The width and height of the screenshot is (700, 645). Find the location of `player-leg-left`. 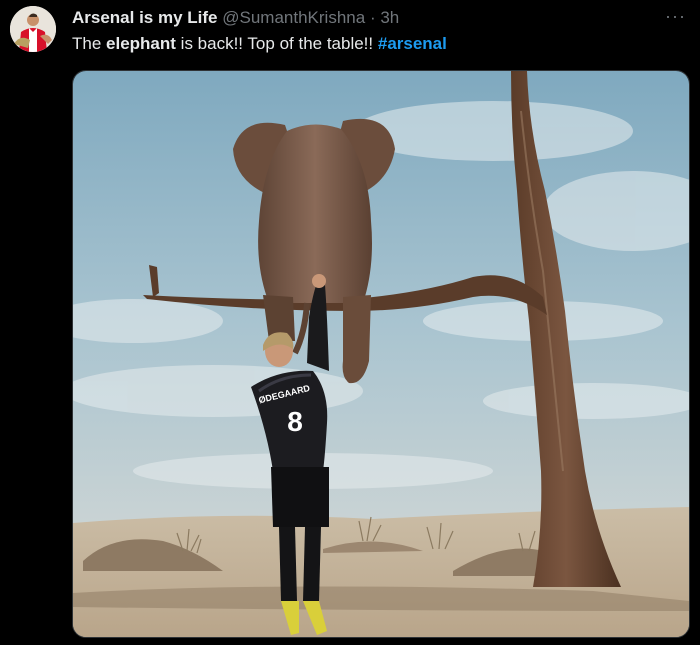

player-leg-left is located at coordinates (288, 564).